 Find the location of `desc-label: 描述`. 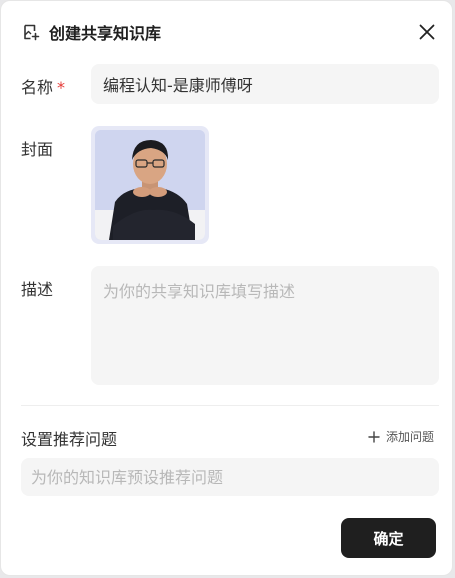

desc-label: 描述 is located at coordinates (37, 289).